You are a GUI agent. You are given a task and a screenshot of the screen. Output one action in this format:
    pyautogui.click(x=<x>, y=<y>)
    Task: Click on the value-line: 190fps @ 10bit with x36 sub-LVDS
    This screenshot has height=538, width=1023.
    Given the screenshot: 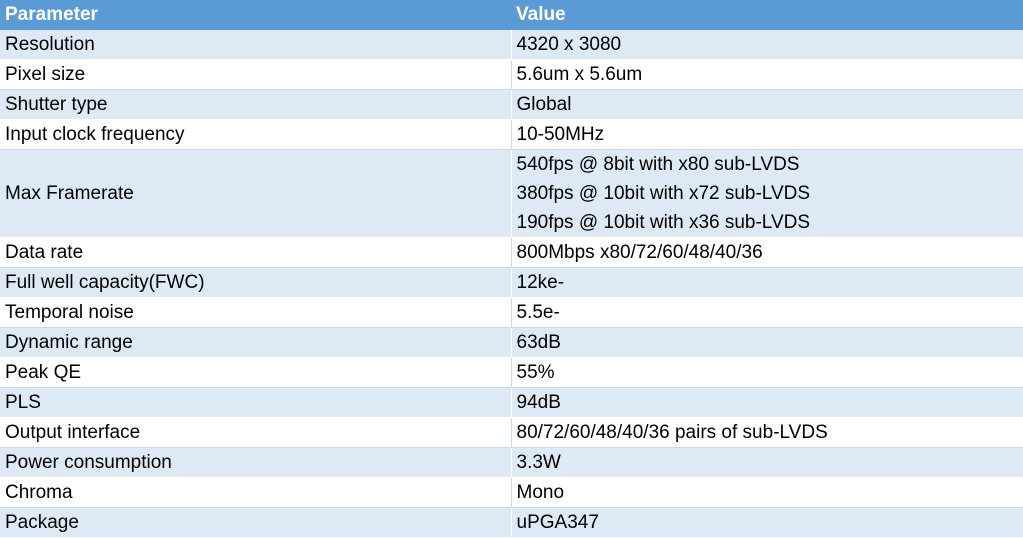 What is the action you would take?
    pyautogui.click(x=770, y=222)
    